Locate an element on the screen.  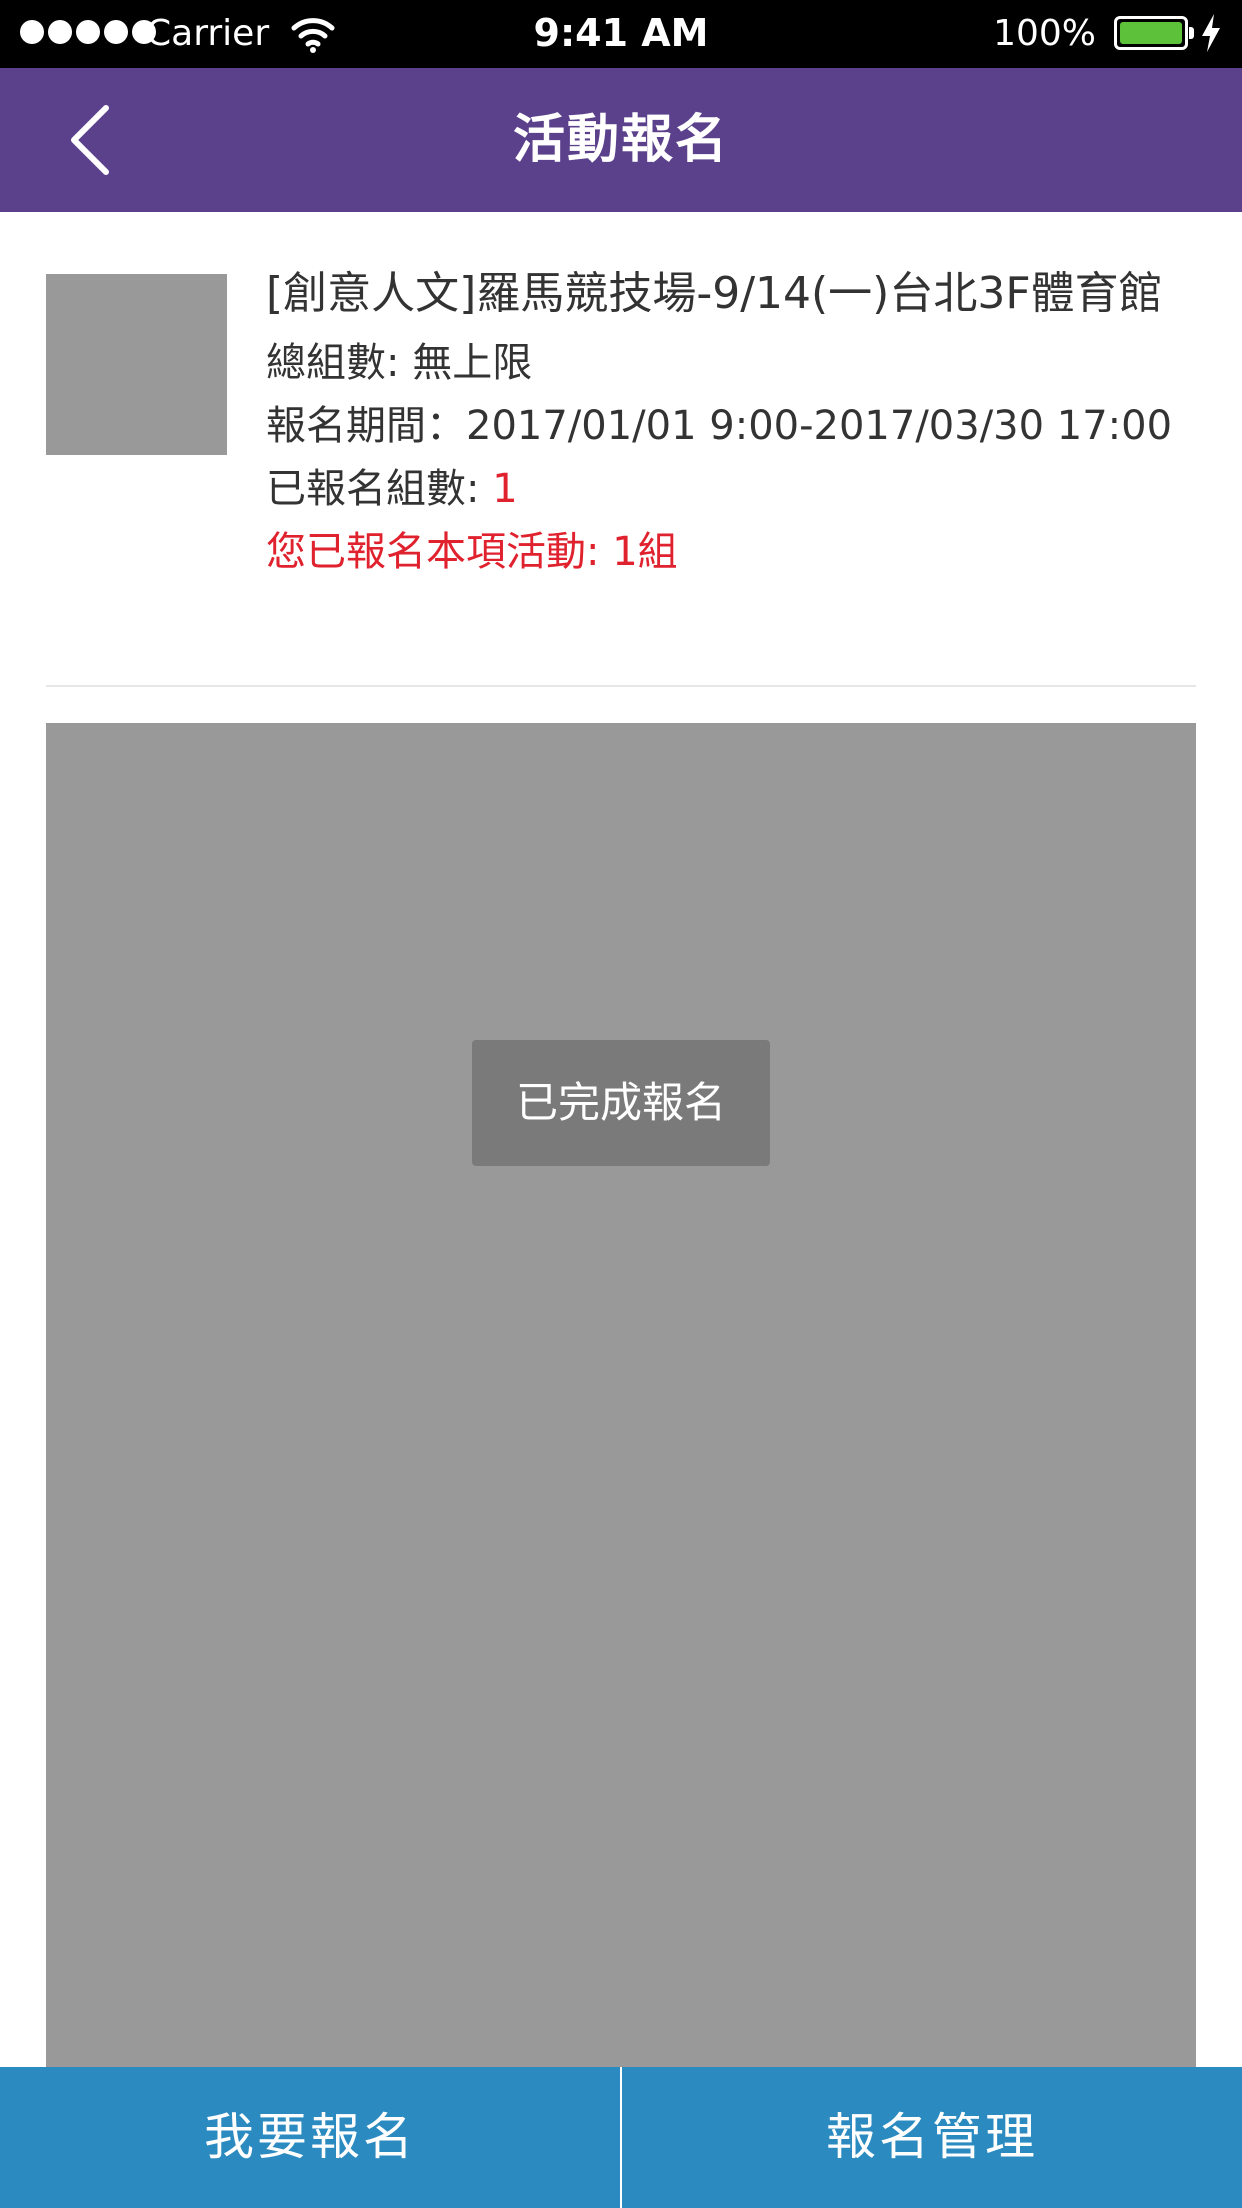
total-groups-label: 總組數: is located at coordinates (339, 363).